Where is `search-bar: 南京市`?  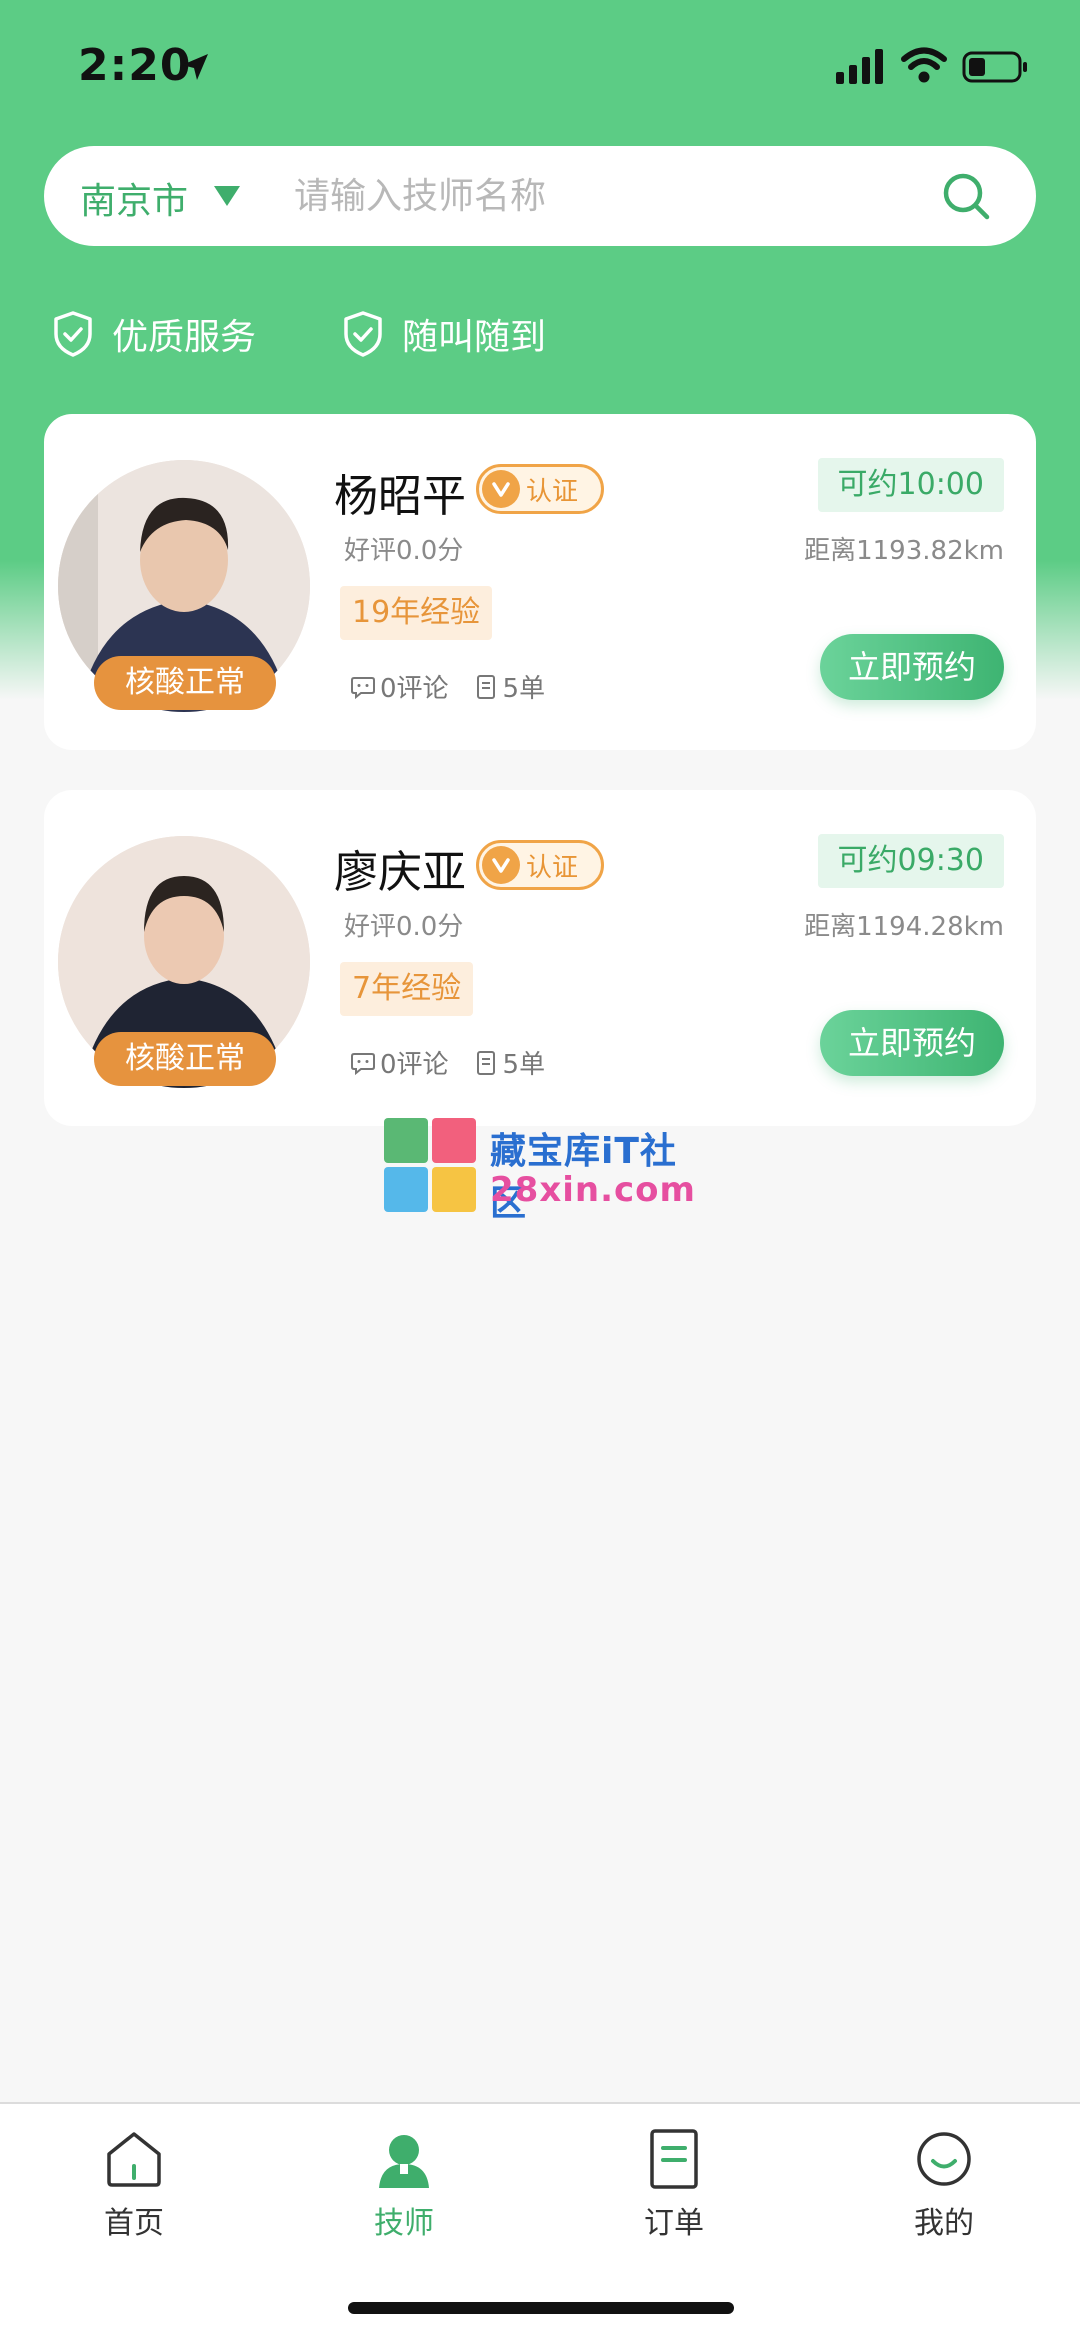
search-bar: 南京市 is located at coordinates (540, 196).